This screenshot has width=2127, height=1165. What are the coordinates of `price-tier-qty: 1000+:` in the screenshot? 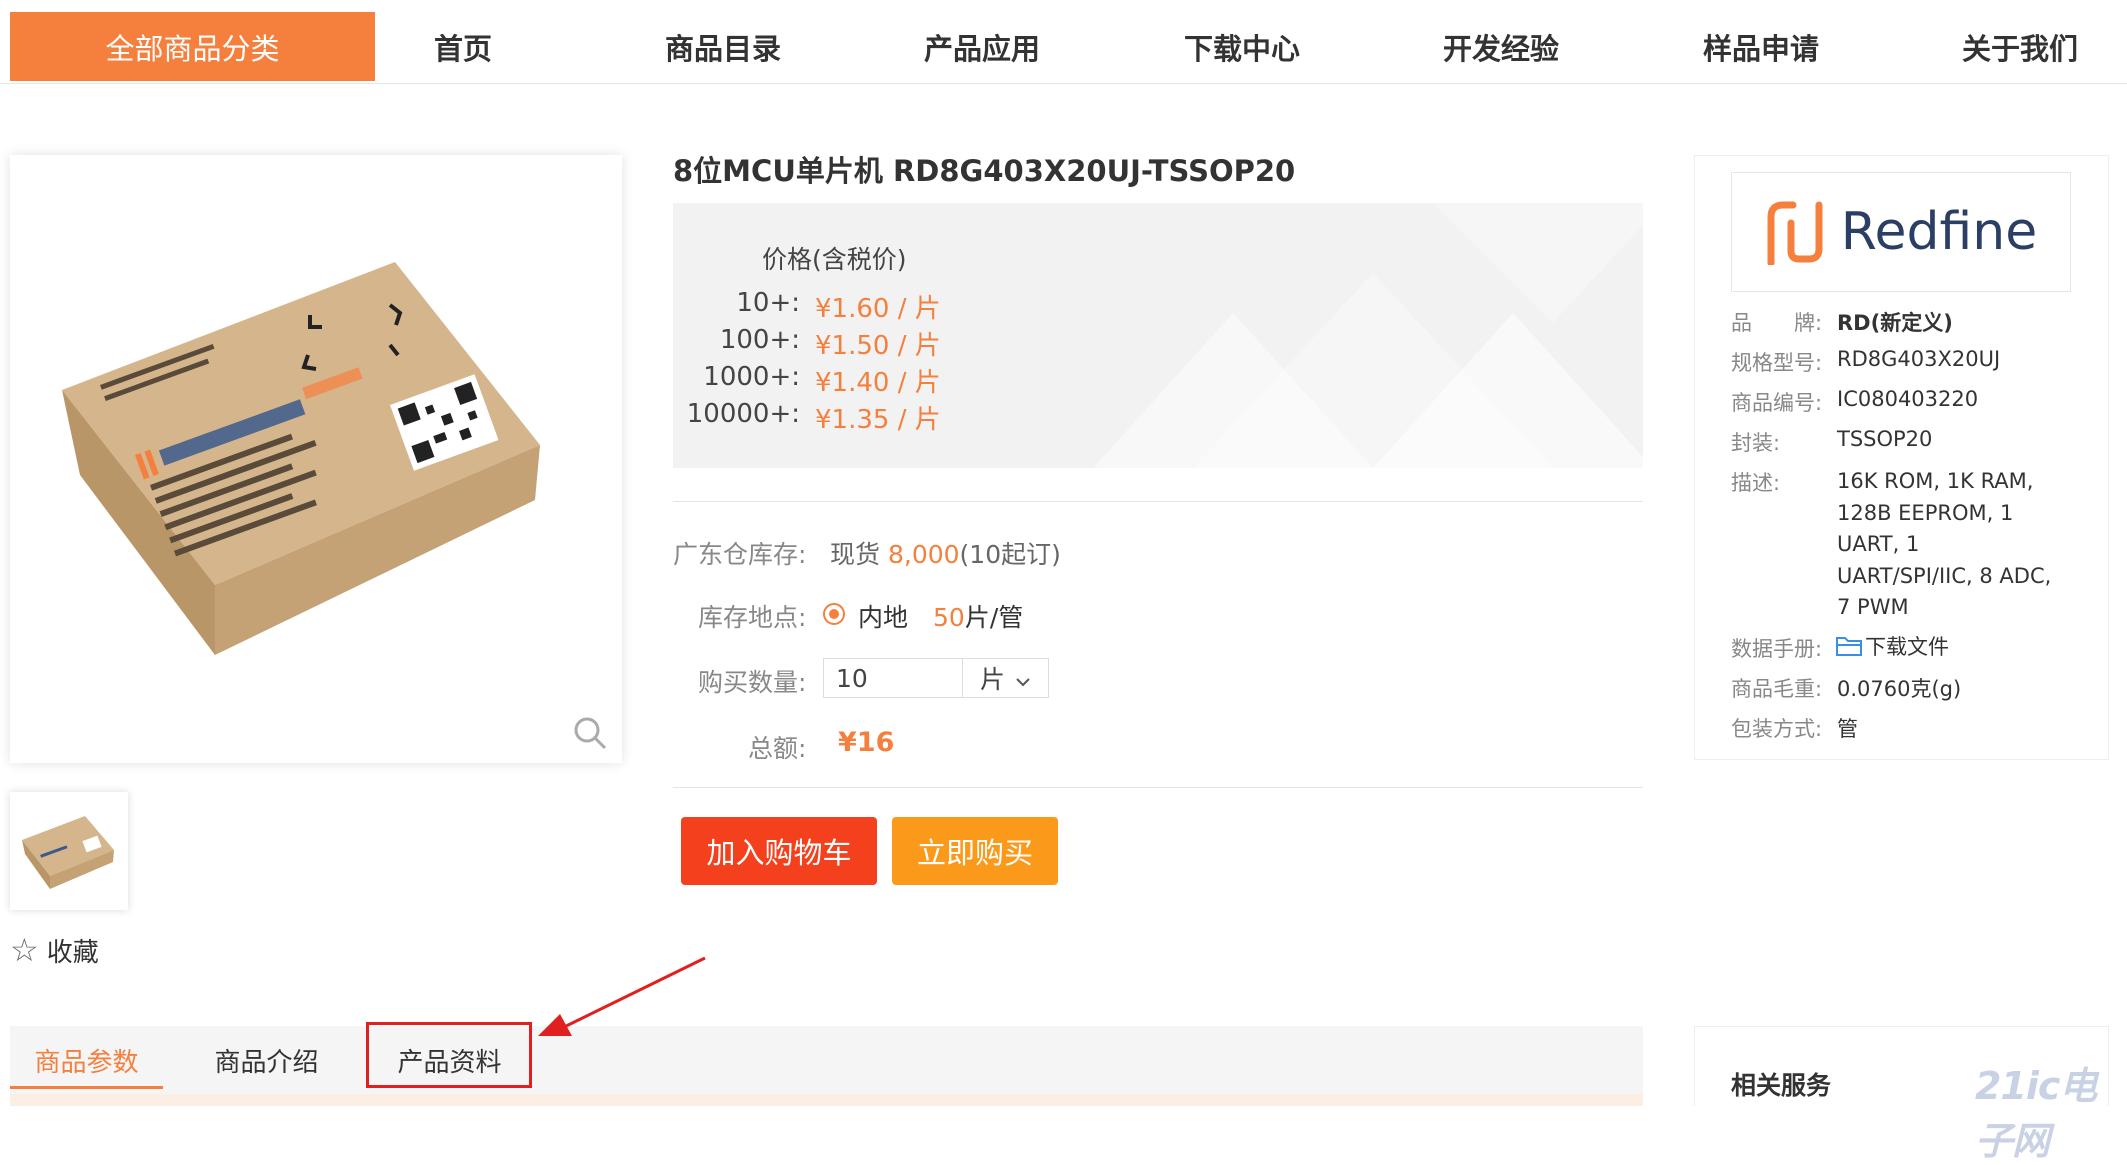 It's located at (751, 377).